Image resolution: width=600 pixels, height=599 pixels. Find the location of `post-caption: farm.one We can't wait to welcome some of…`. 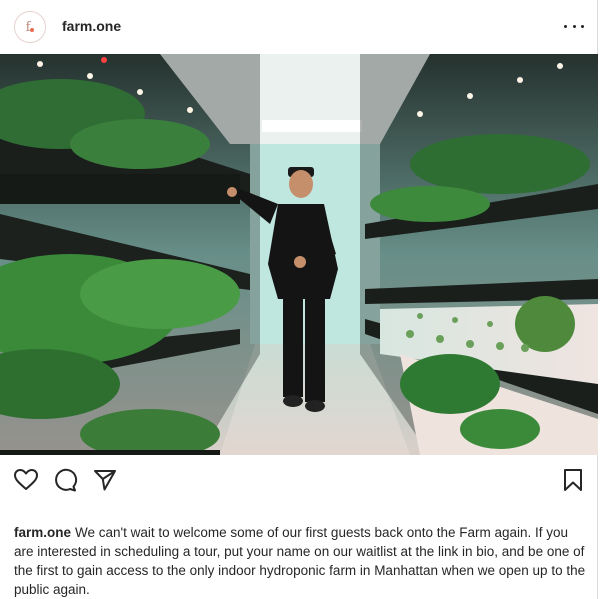

post-caption: farm.one We can't wait to welcome some of… is located at coordinates (300, 561).